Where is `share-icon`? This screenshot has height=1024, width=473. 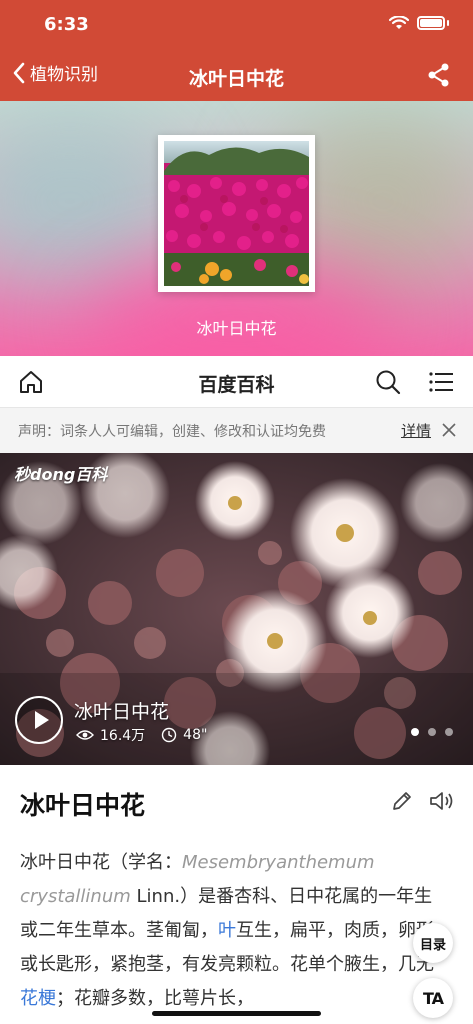 share-icon is located at coordinates (438, 75).